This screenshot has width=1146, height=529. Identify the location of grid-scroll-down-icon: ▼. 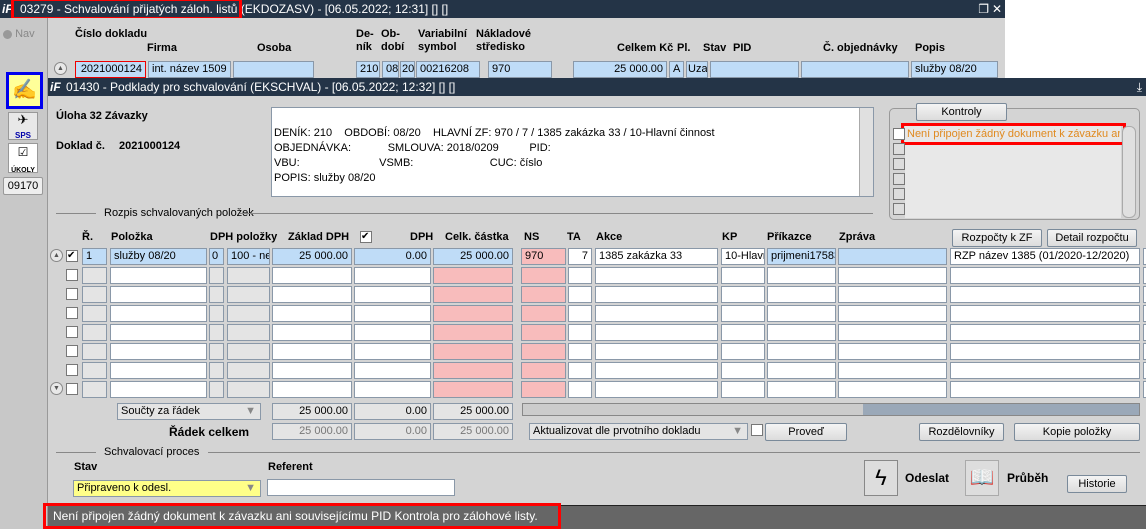
(56, 388).